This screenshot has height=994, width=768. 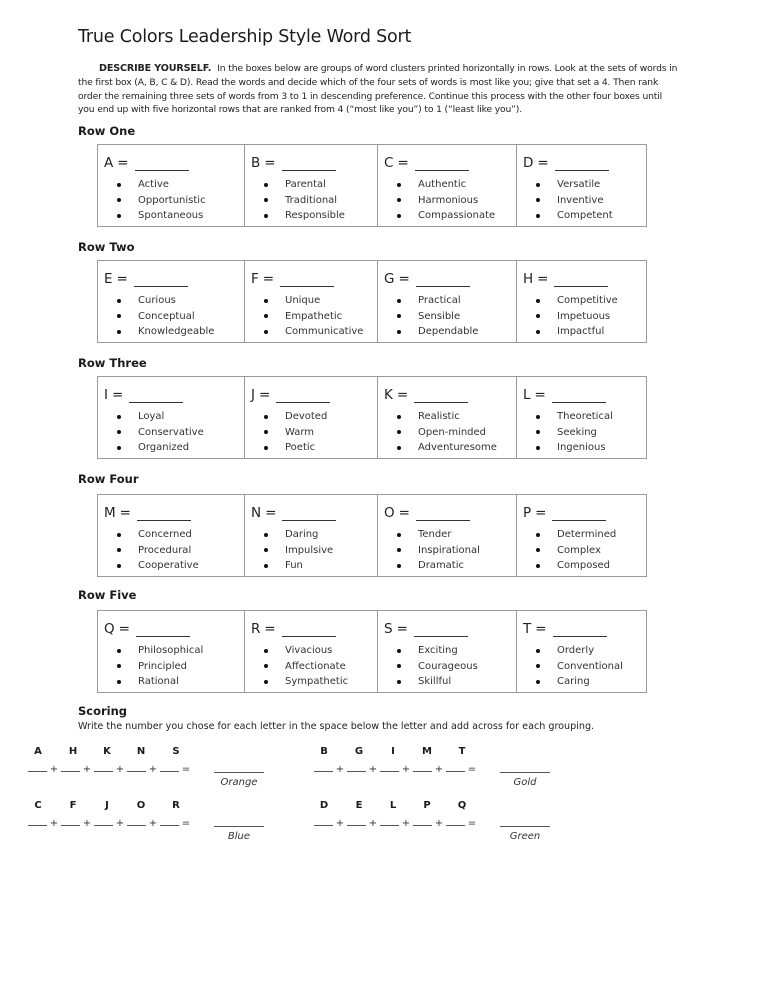 What do you see at coordinates (580, 200) in the screenshot?
I see `word-text: Inventive` at bounding box center [580, 200].